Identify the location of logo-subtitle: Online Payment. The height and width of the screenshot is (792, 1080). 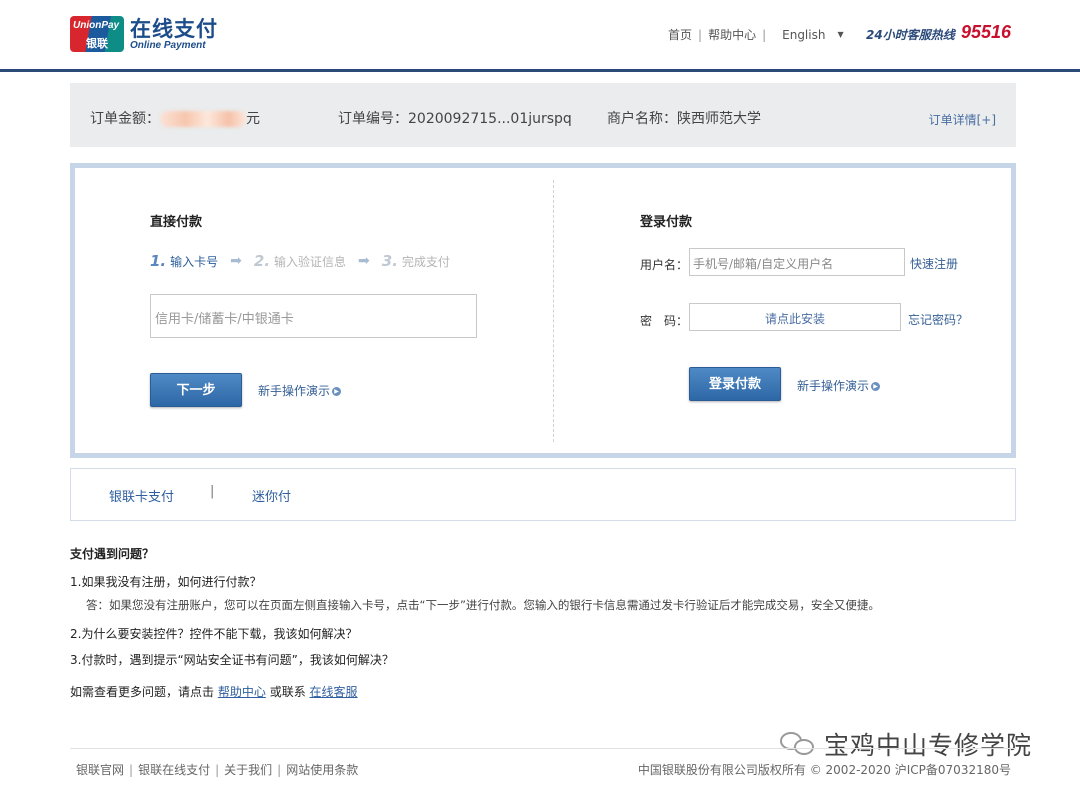
(168, 45).